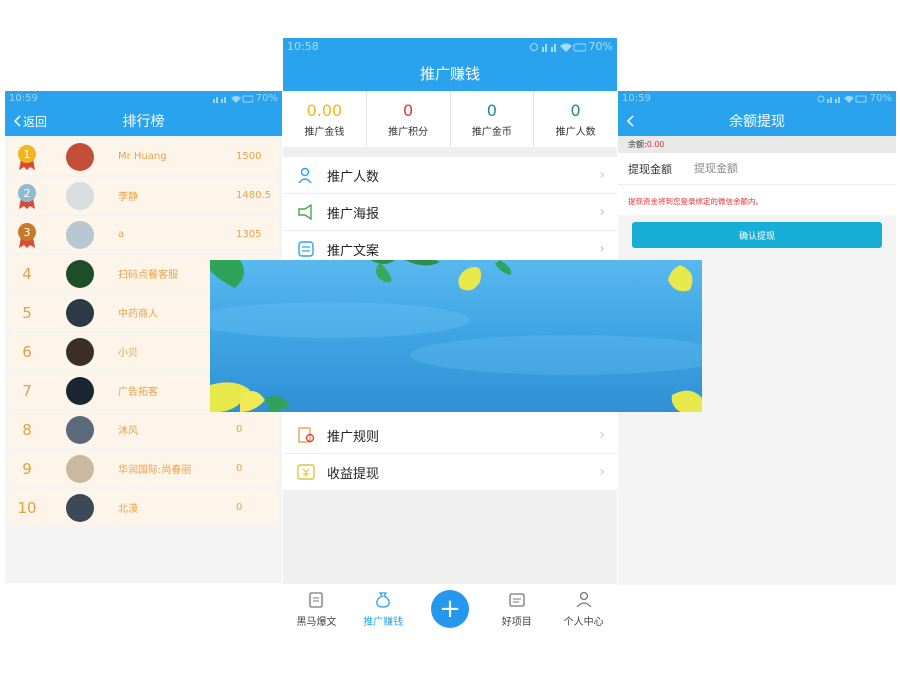 The height and width of the screenshot is (675, 900). I want to click on ranking-name: 北漠, so click(128, 509).